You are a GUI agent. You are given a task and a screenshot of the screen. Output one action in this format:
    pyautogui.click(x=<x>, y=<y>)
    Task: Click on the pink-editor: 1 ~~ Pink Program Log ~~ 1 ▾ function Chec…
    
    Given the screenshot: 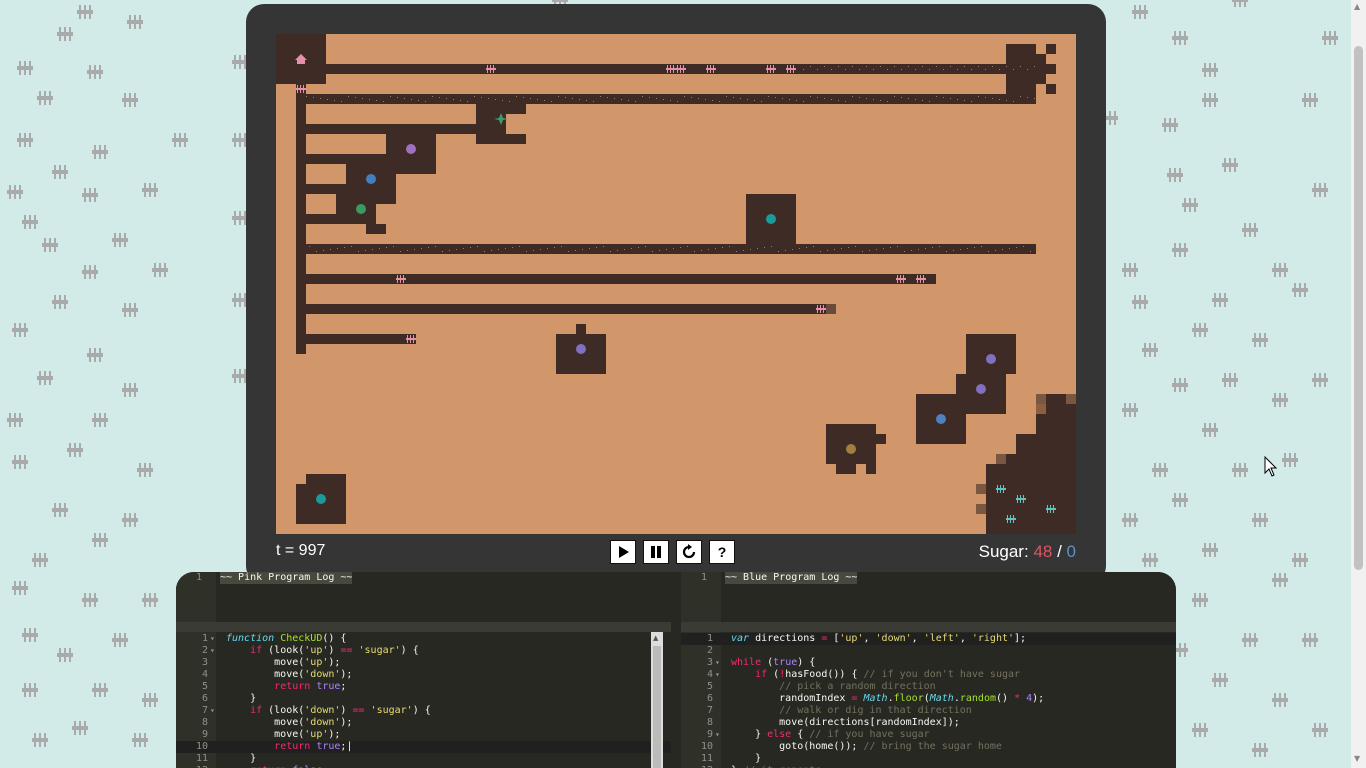 What is the action you would take?
    pyautogui.click(x=423, y=670)
    